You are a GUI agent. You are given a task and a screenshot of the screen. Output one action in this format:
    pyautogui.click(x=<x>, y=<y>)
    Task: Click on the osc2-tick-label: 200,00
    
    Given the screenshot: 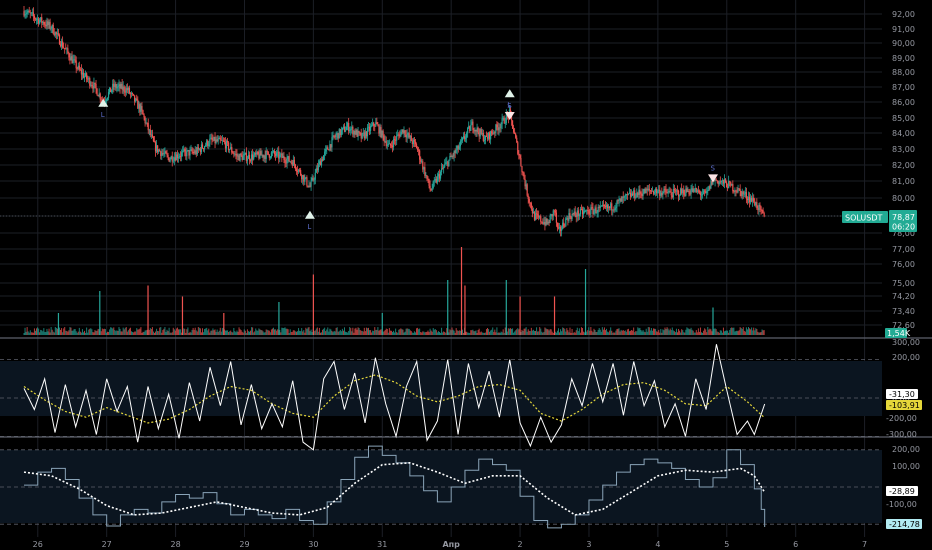 What is the action you would take?
    pyautogui.click(x=906, y=449)
    